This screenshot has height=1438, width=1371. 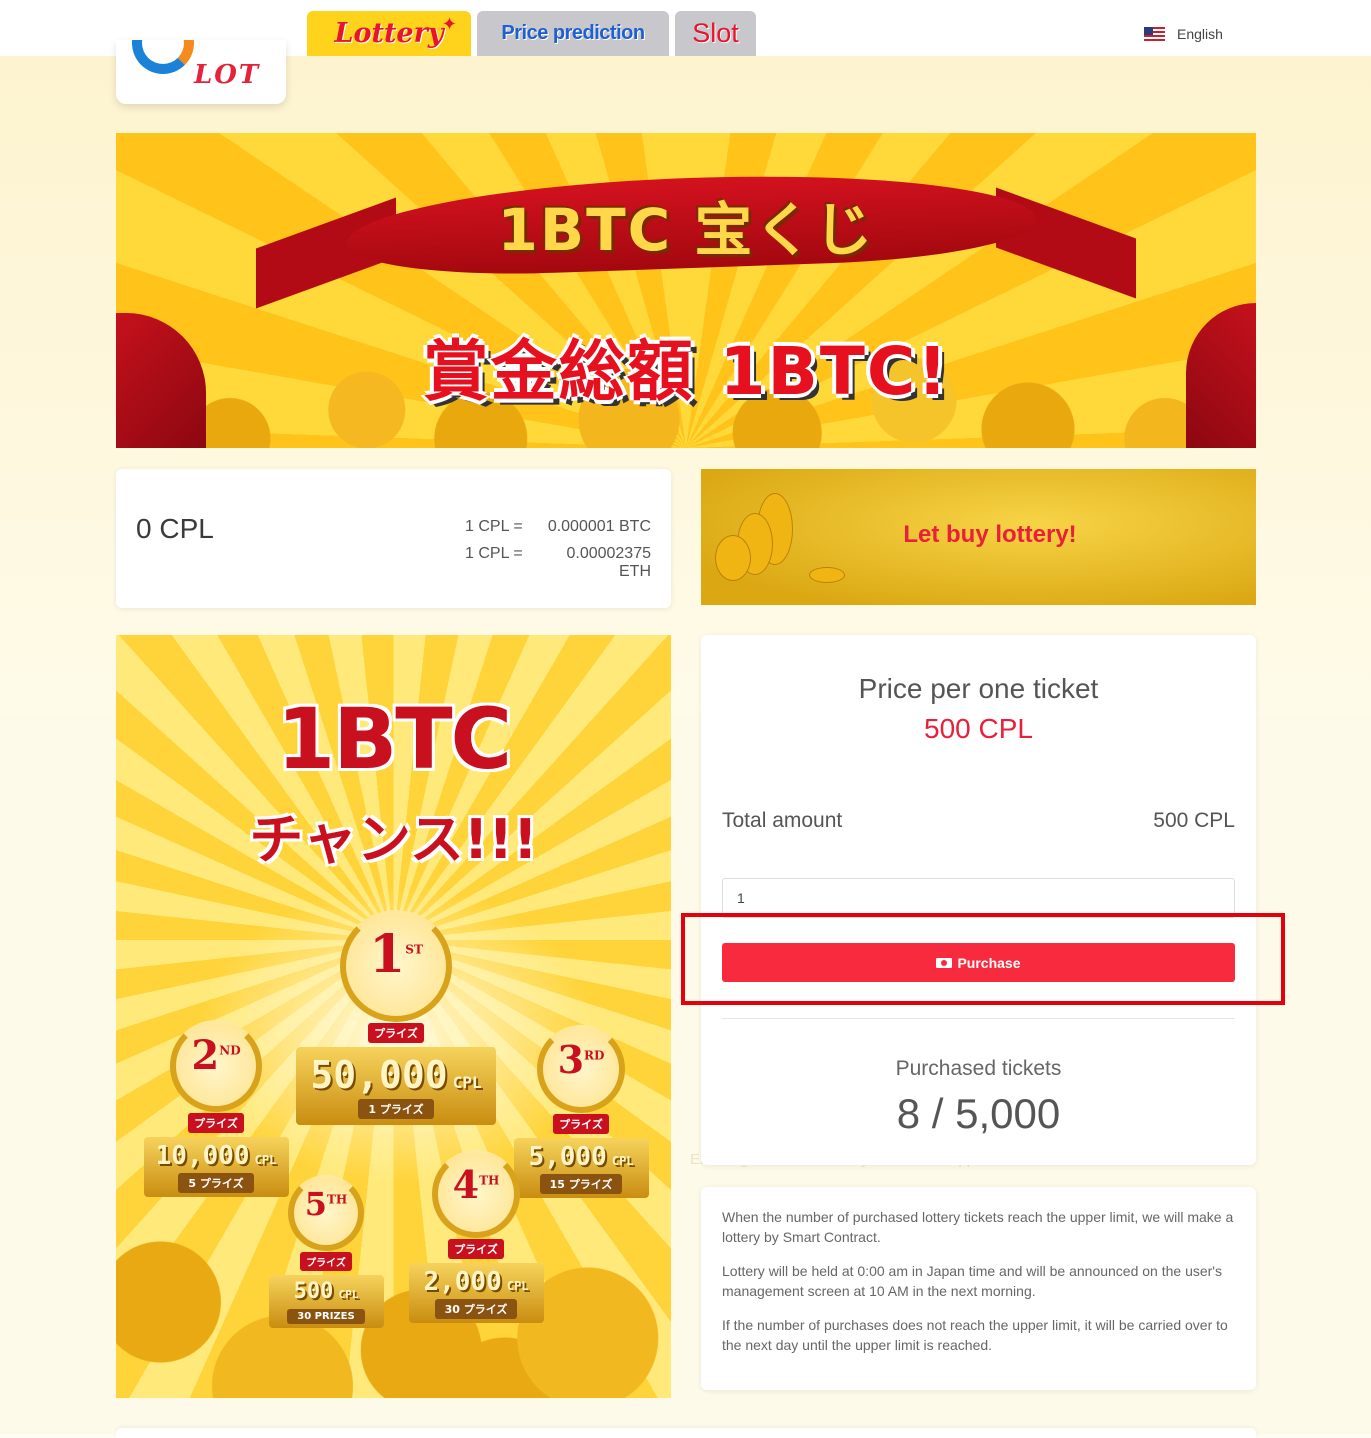 I want to click on rate-btc-value: 0.000001 BTC, so click(x=599, y=526).